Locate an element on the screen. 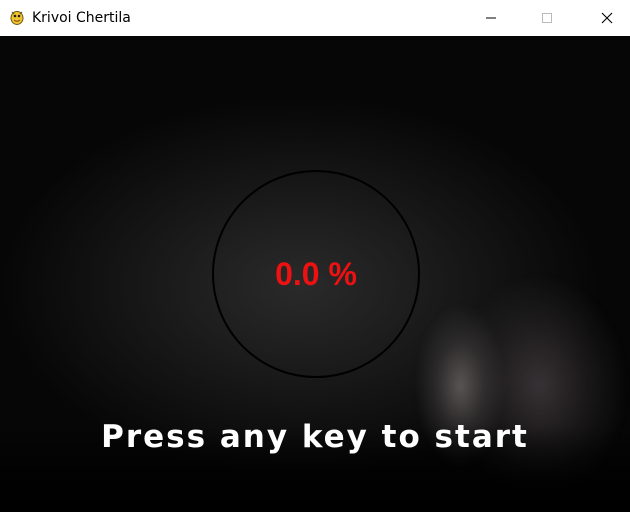 This screenshot has width=630, height=512. pygame-snake-icon is located at coordinates (17, 17).